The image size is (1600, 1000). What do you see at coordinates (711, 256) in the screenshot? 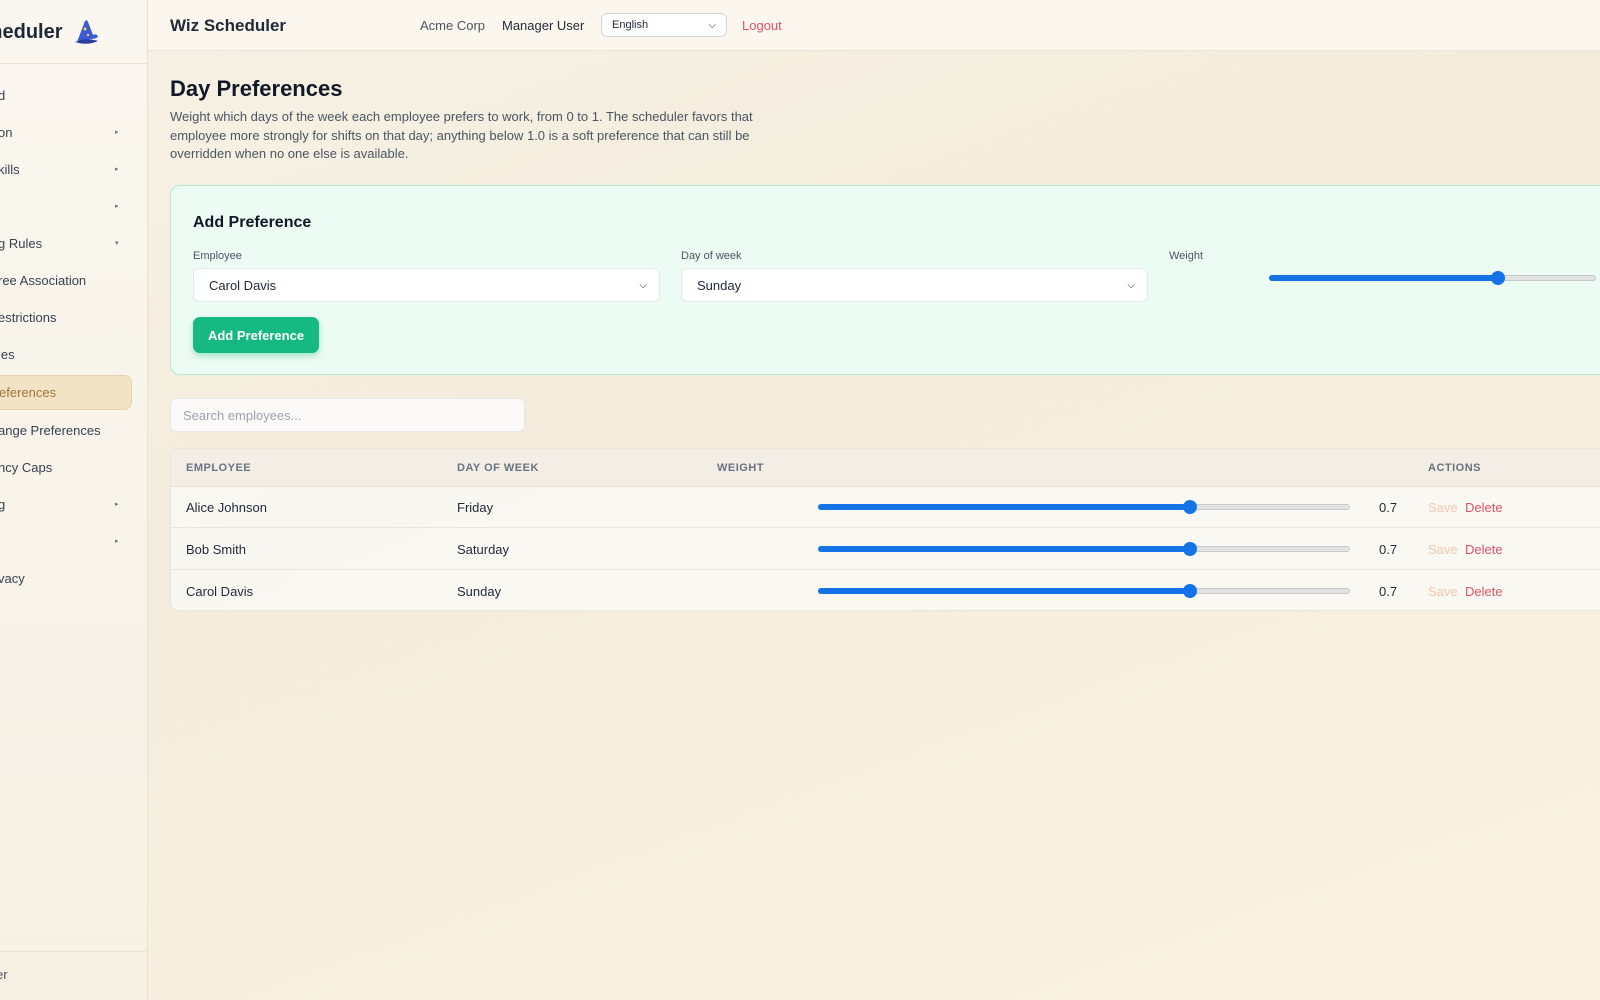
I see `day-of-week-label: Day of week` at bounding box center [711, 256].